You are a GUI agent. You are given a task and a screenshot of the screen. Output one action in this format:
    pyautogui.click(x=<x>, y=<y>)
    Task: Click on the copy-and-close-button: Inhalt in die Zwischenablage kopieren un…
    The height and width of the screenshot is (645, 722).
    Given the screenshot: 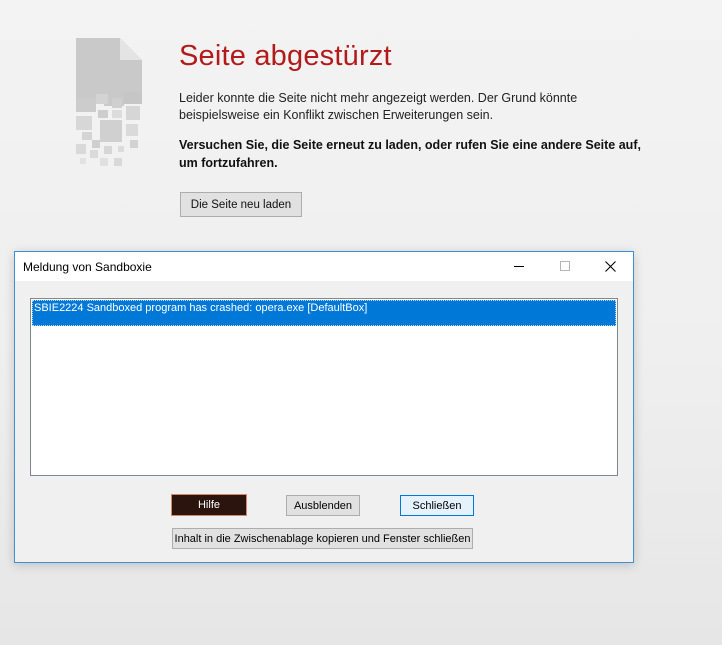 What is the action you would take?
    pyautogui.click(x=322, y=538)
    